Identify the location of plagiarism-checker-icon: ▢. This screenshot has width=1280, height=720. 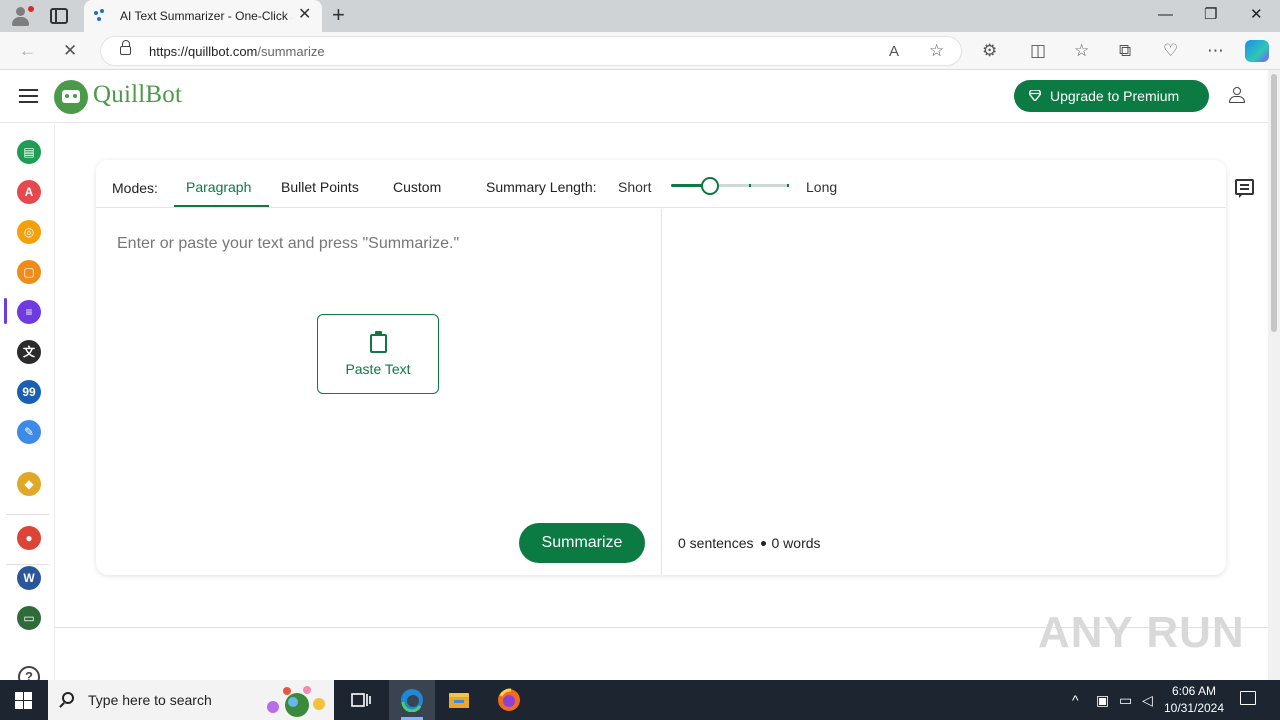
(29, 272).